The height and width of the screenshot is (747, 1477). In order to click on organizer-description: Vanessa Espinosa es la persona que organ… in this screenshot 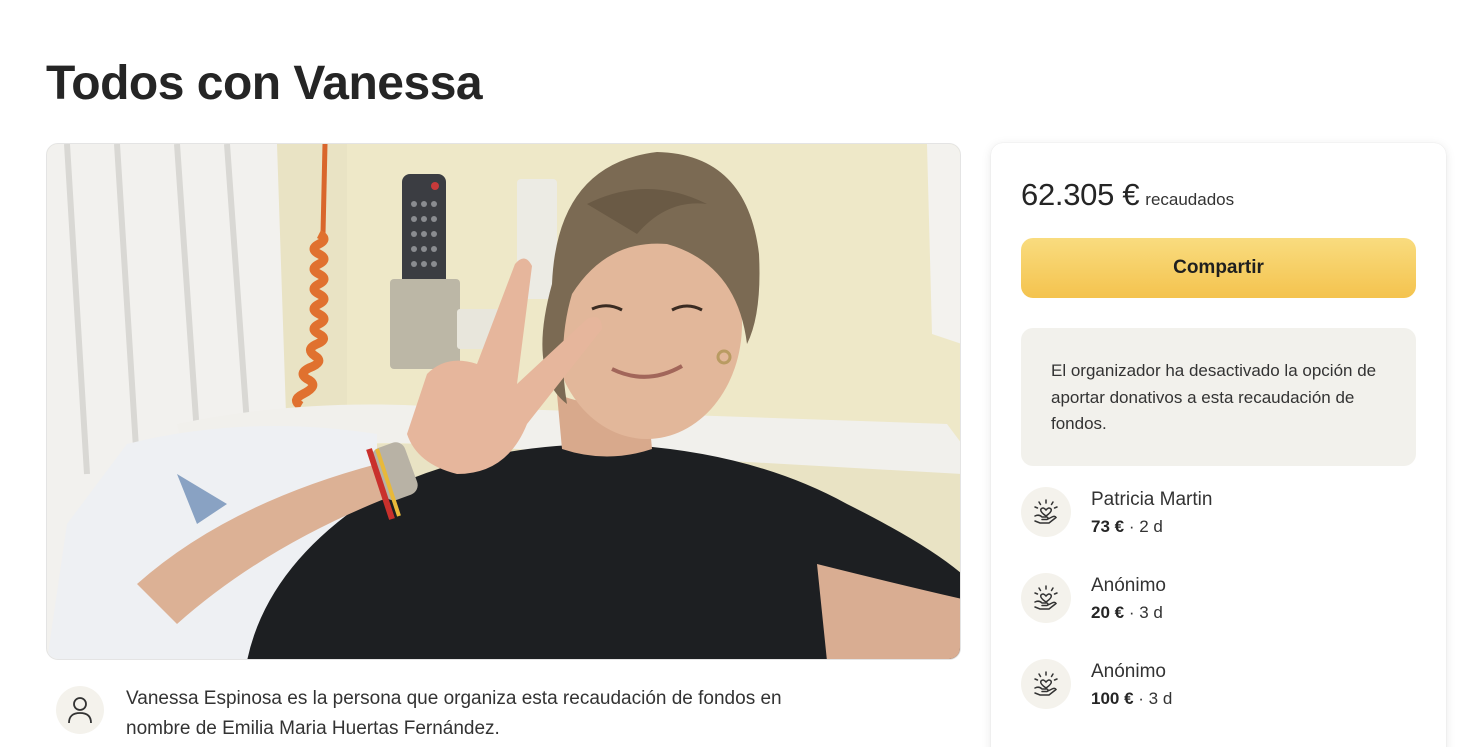, I will do `click(454, 713)`.